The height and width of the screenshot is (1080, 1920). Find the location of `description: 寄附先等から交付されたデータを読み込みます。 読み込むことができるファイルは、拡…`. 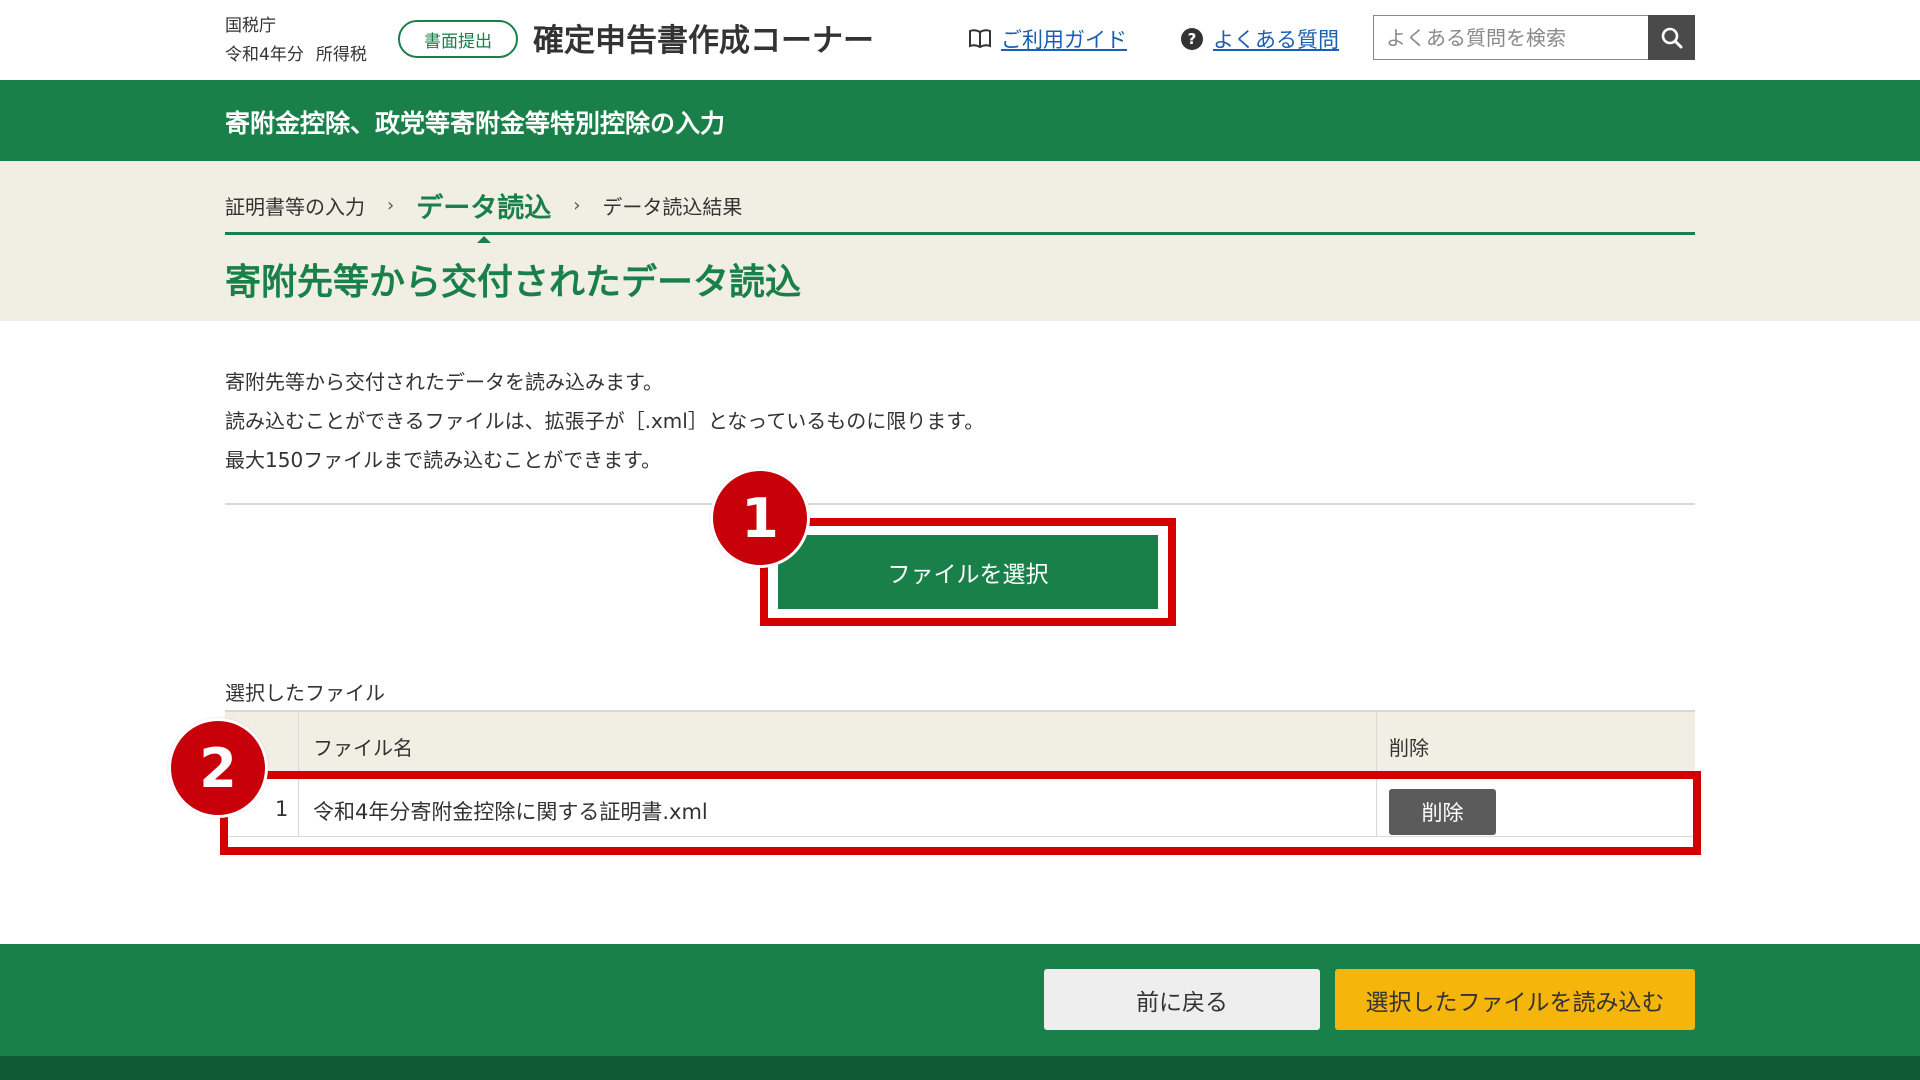

description: 寄附先等から交付されたデータを読み込みます。 読み込むことができるファイルは、拡… is located at coordinates (604, 421).